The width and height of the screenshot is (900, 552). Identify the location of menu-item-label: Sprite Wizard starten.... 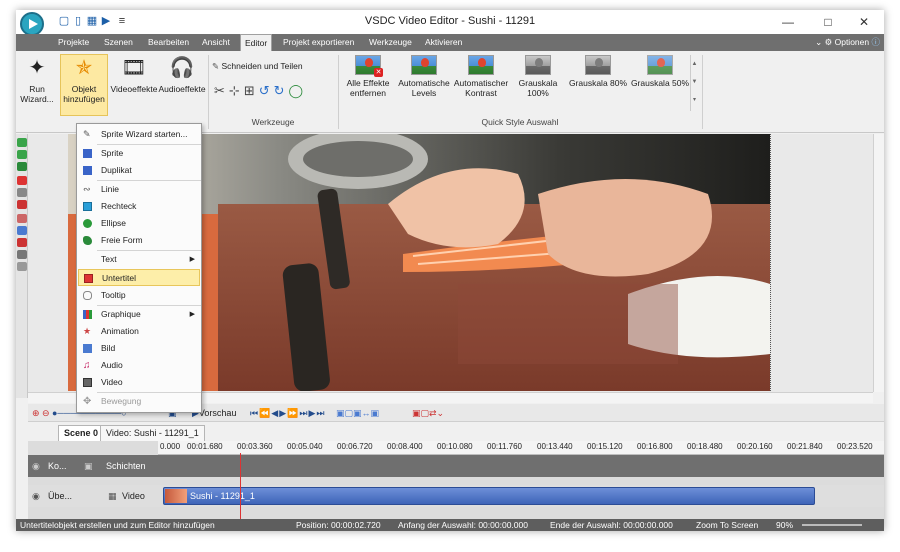
(144, 134).